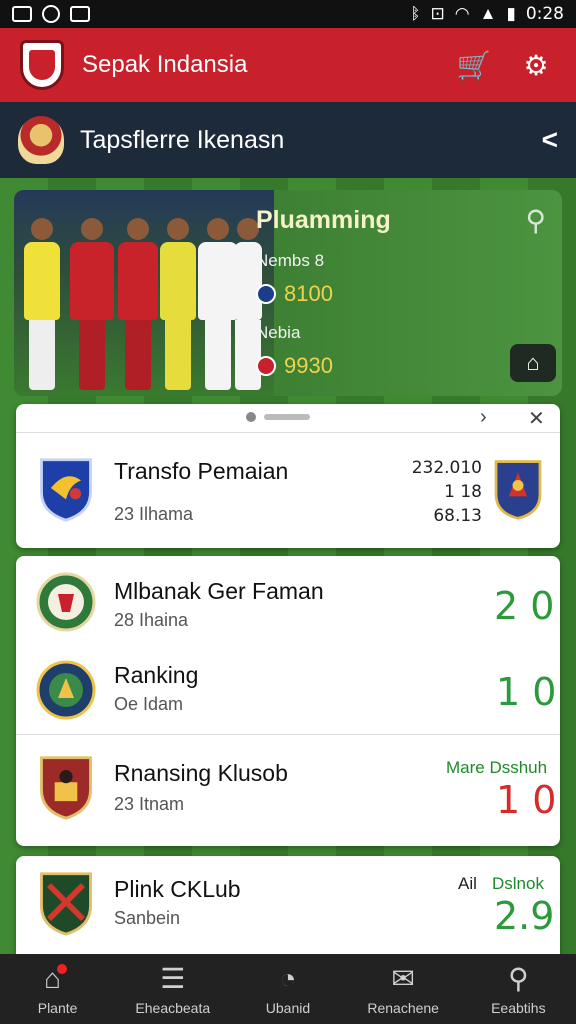 This screenshot has width=576, height=1024. What do you see at coordinates (201, 773) in the screenshot?
I see `row-title: Rnansing Klusob` at bounding box center [201, 773].